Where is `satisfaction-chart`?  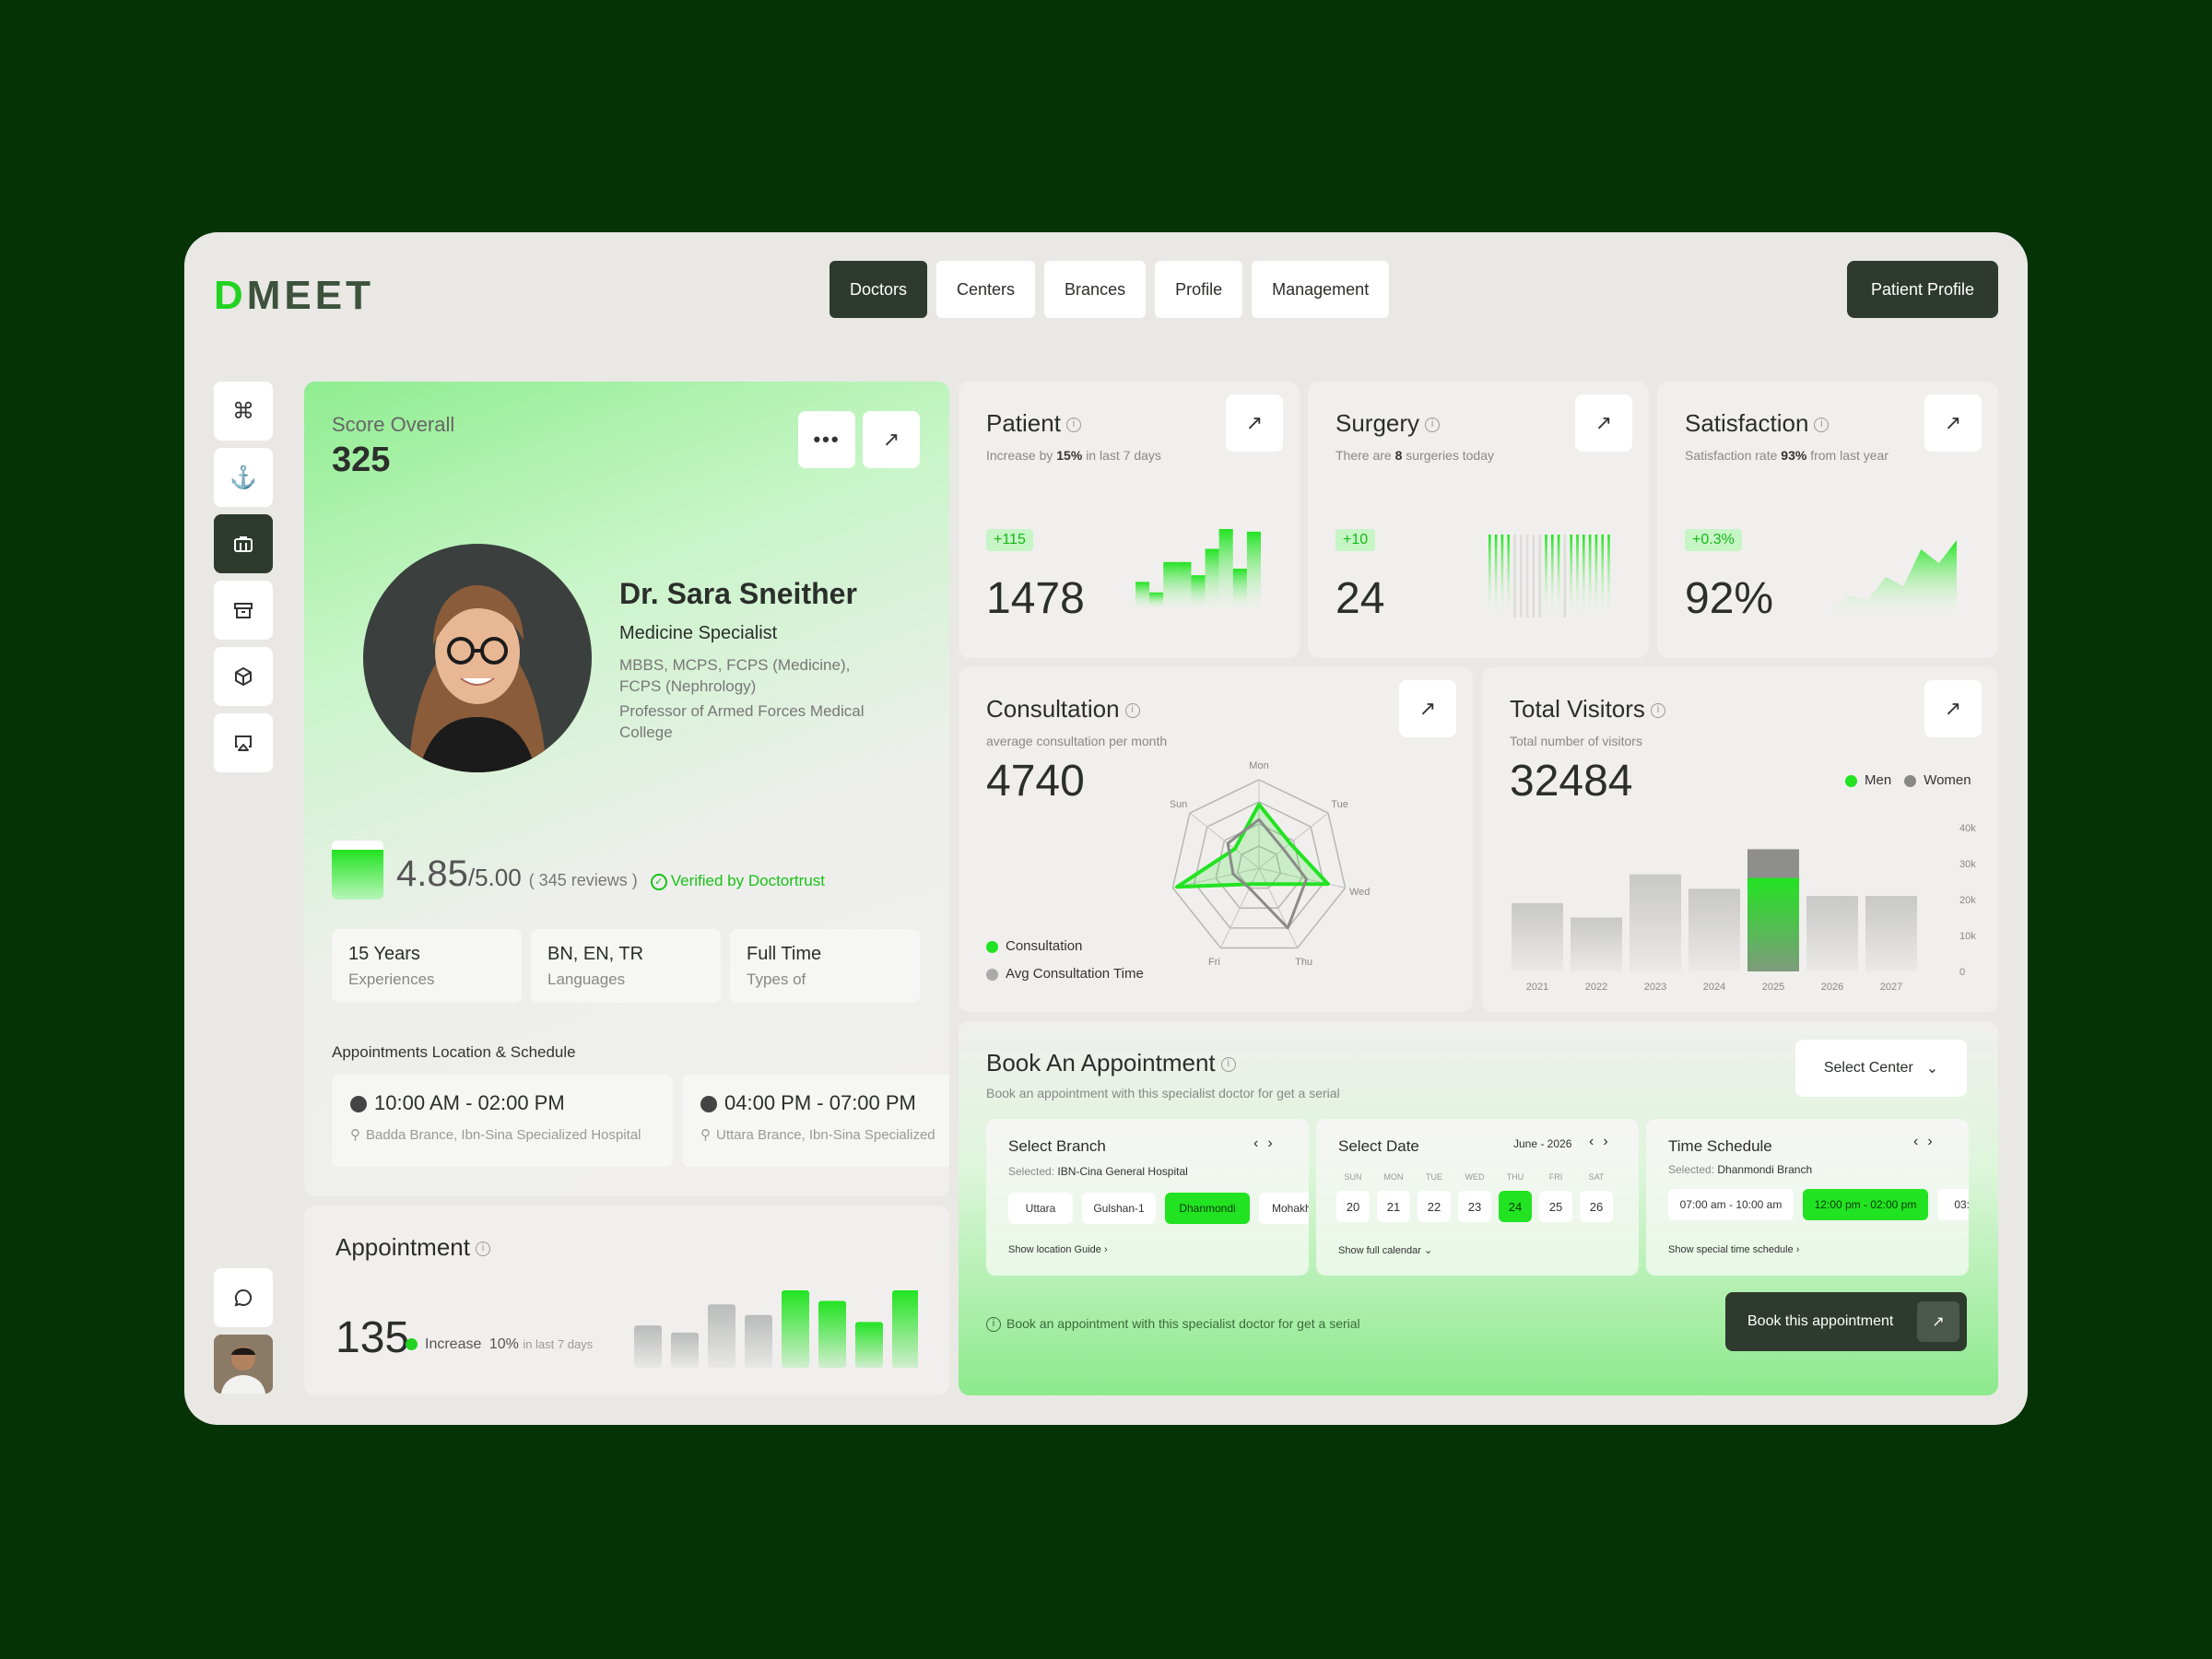
satisfaction-chart is located at coordinates (1894, 577).